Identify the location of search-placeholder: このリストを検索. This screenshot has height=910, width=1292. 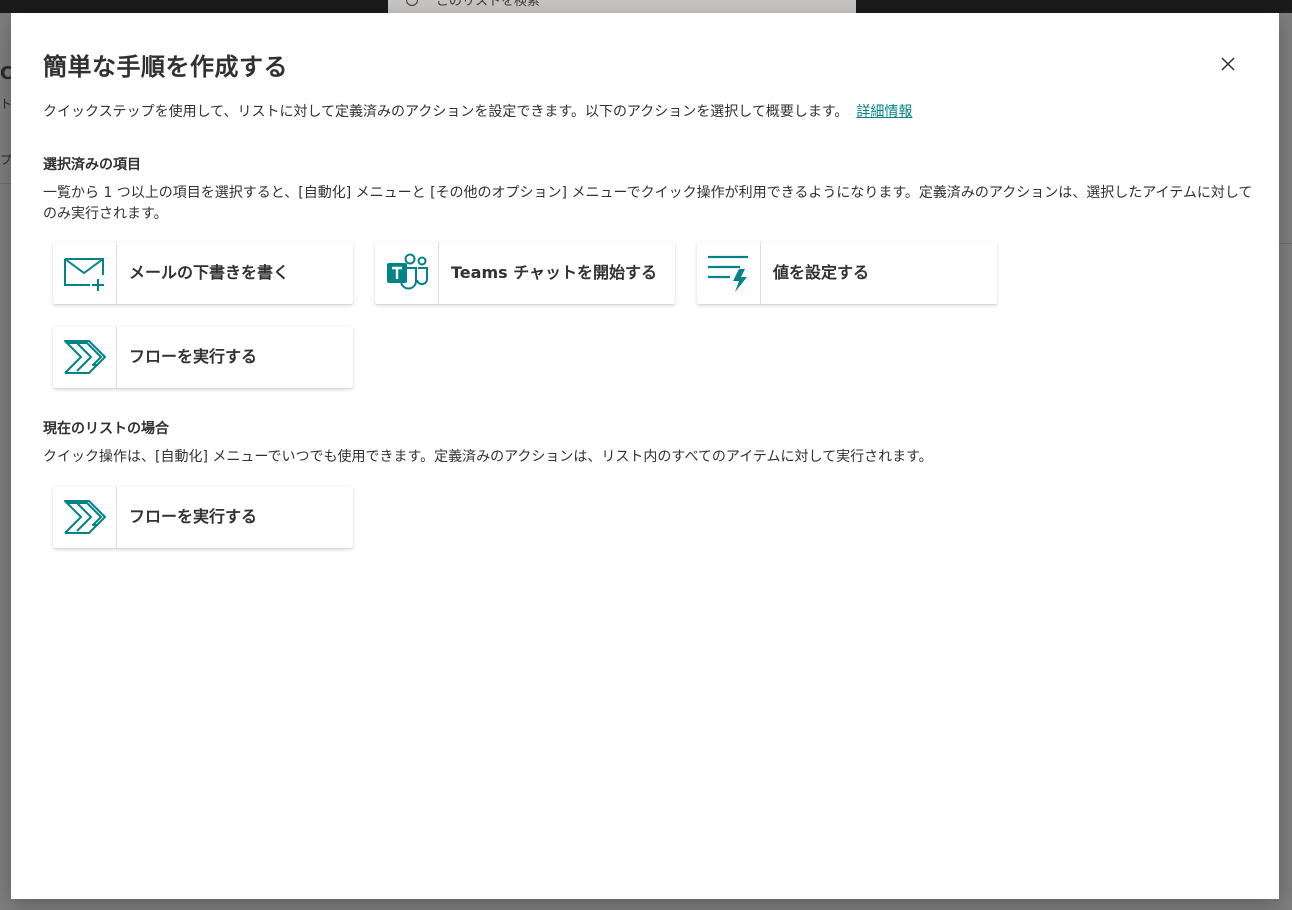
(488, 4).